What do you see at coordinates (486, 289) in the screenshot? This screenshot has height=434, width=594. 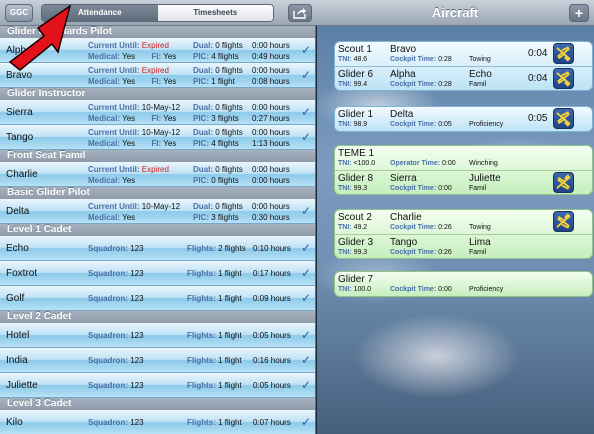 I see `launch-mode: Proficiency` at bounding box center [486, 289].